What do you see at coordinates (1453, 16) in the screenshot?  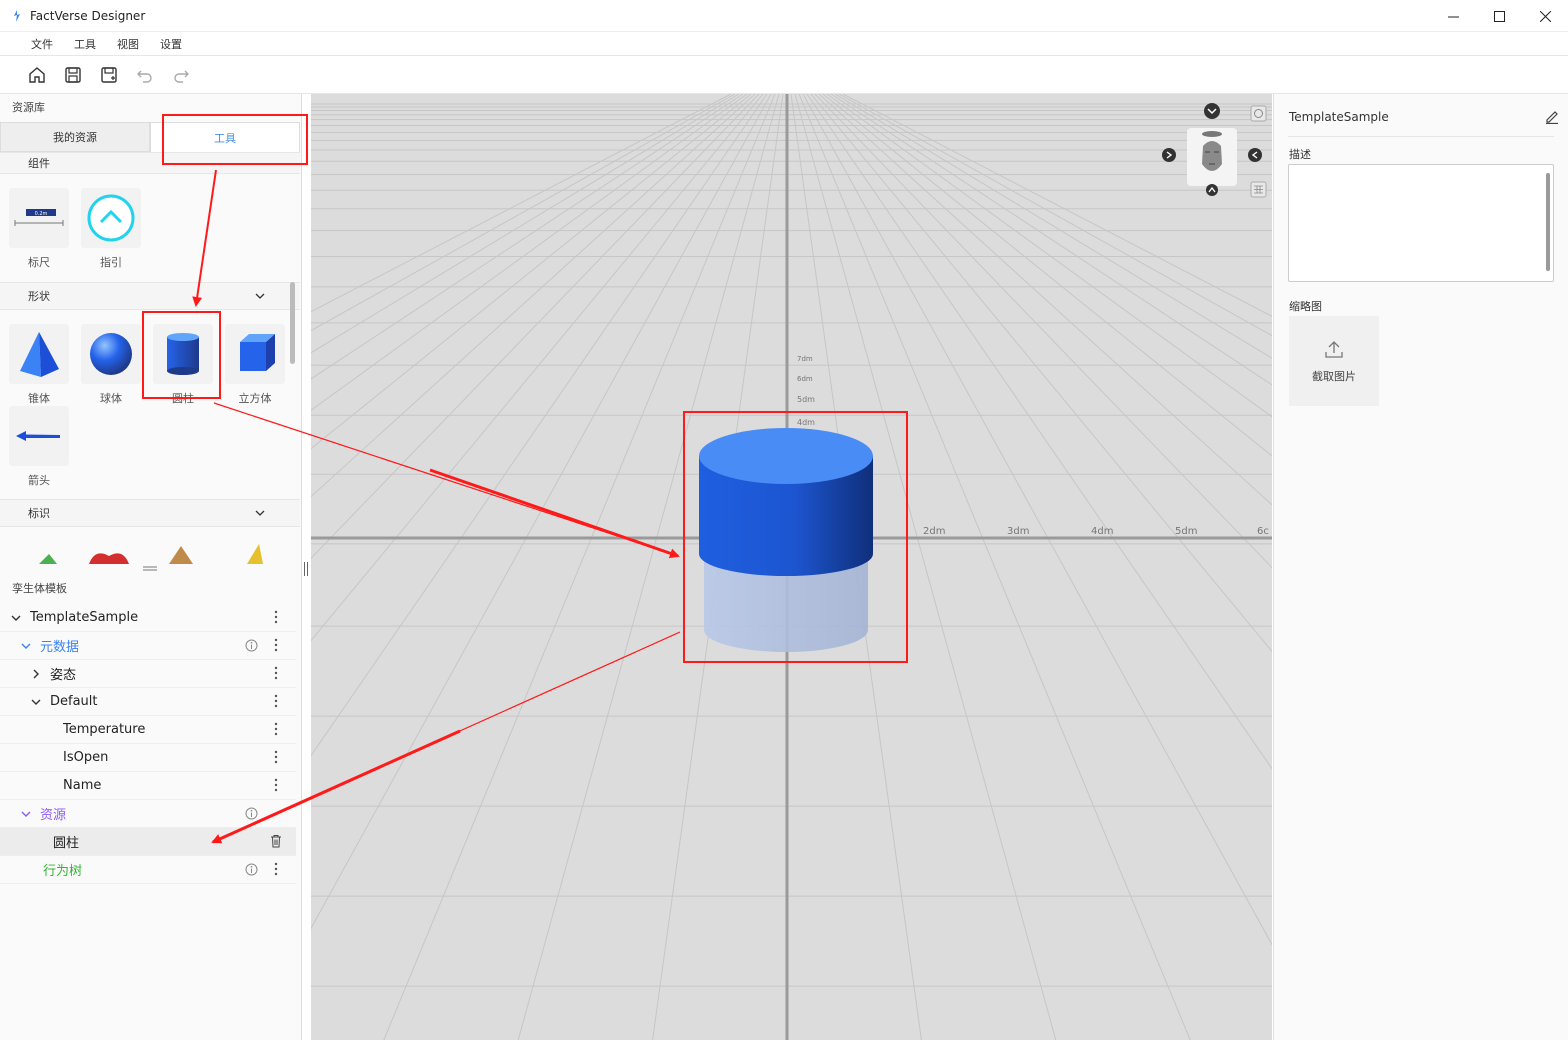 I see `minimize-button` at bounding box center [1453, 16].